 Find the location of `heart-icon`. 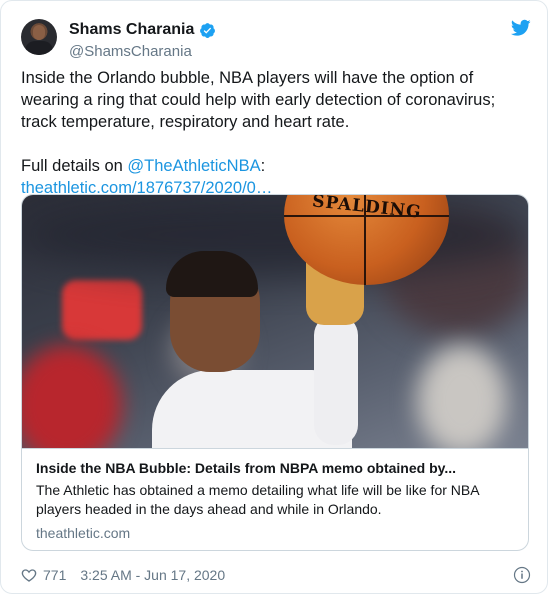

heart-icon is located at coordinates (29, 575).